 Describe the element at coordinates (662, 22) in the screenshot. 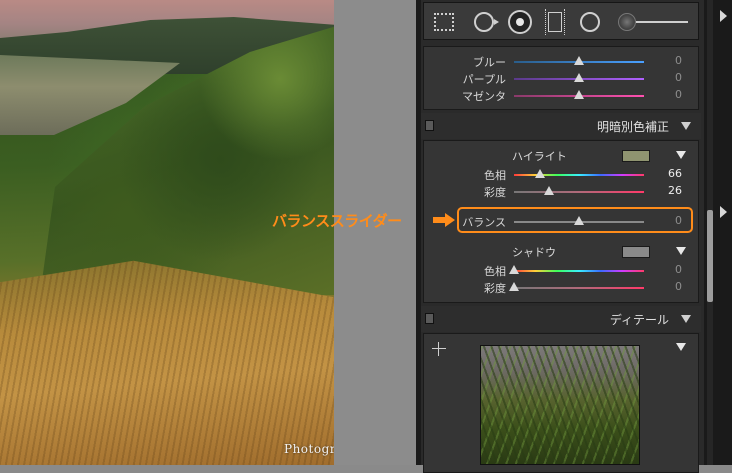

I see `adjustment-brush-line` at that location.